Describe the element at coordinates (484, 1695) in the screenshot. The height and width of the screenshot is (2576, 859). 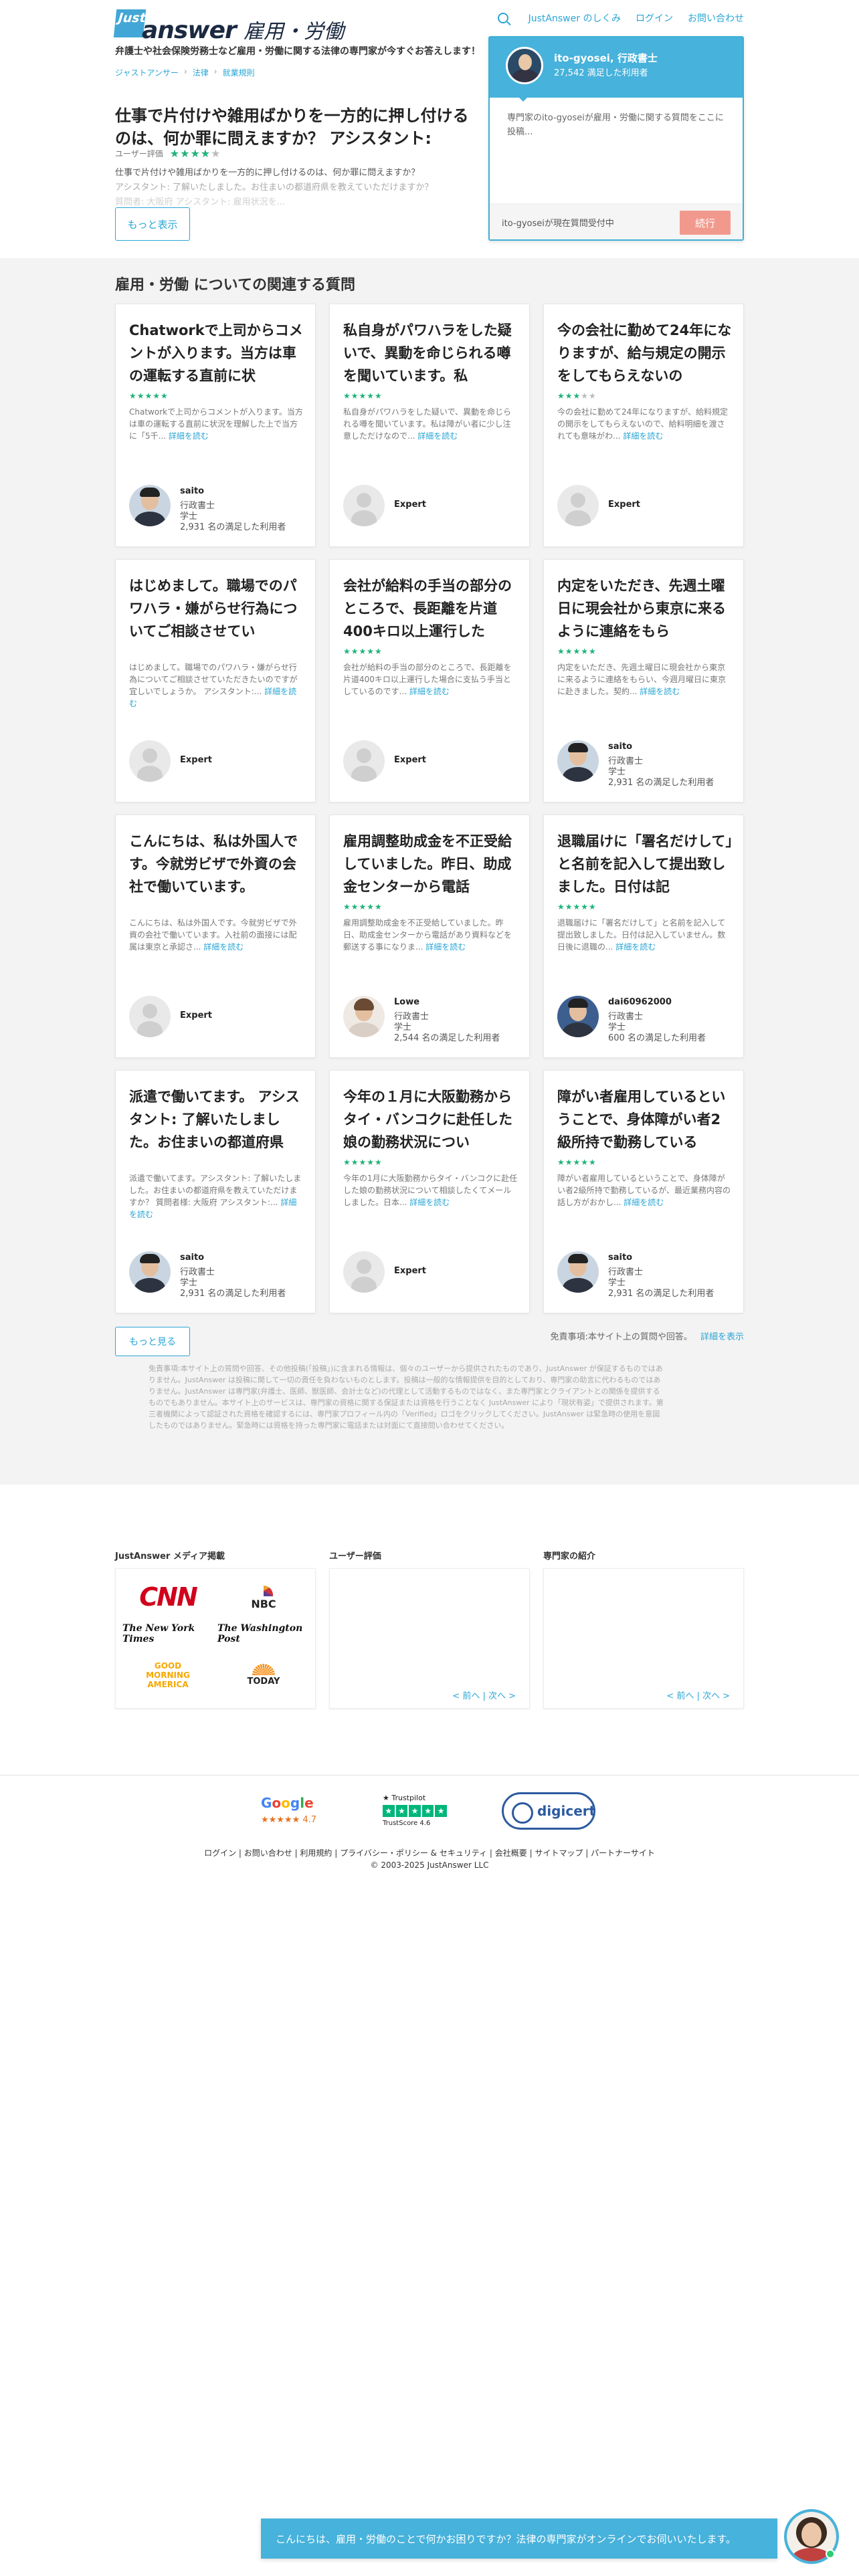
I see `reviews-pager: < 前へ | 次へ >` at that location.